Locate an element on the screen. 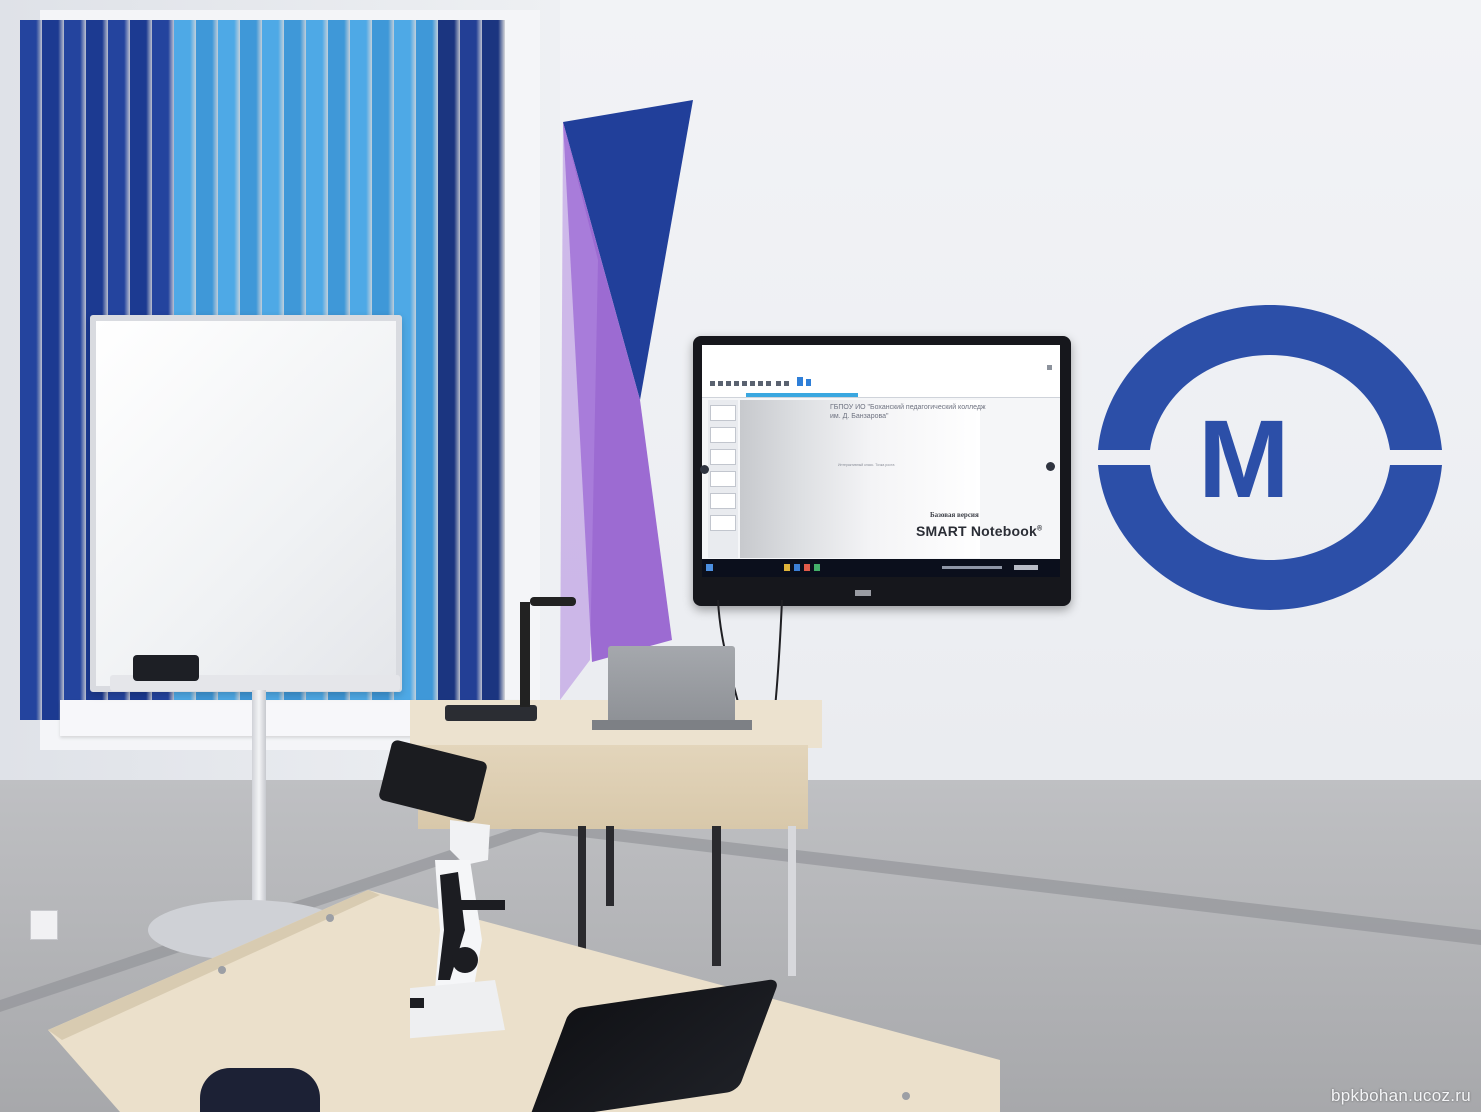  chair-back is located at coordinates (260, 1090).